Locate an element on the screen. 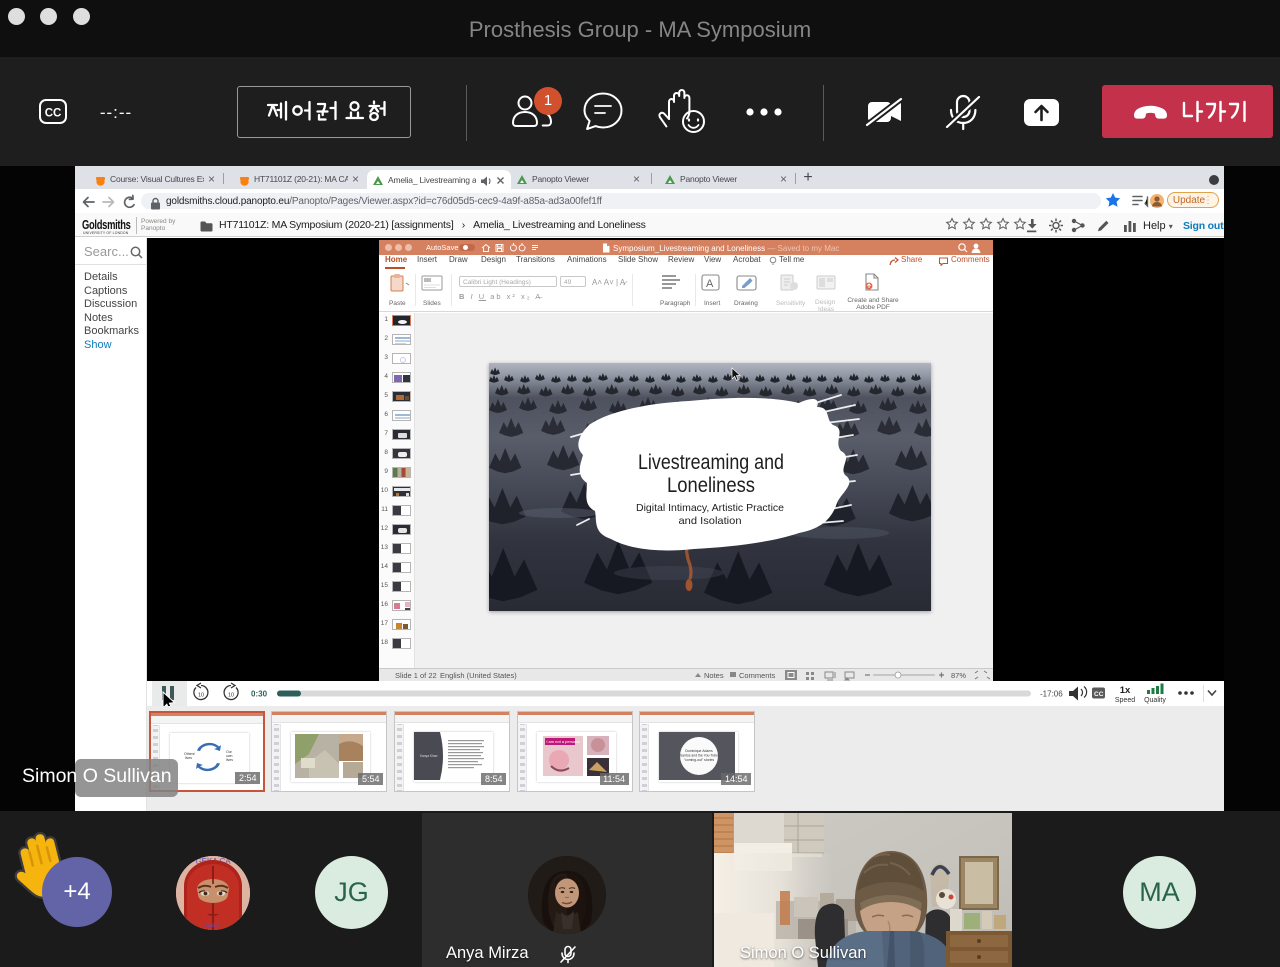  svg-text: i am not a persona is located at coordinates (563, 741).